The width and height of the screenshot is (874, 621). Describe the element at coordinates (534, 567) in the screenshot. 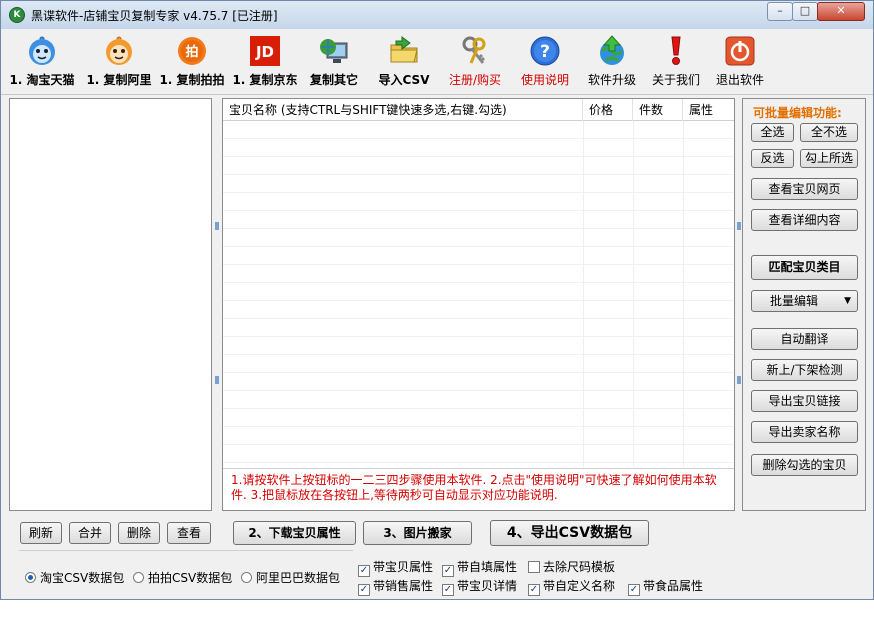

I see `checkbox-indicator` at that location.